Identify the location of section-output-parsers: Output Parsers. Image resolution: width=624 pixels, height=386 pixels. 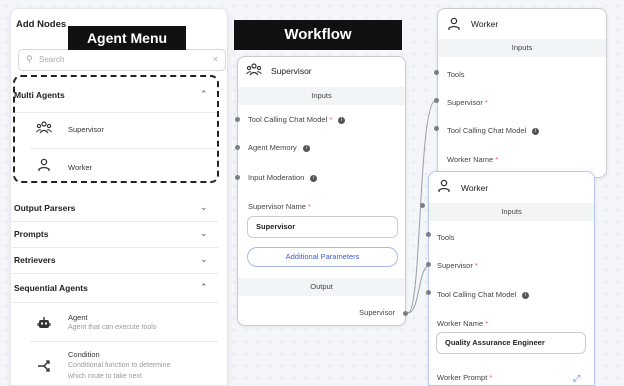
(44, 208).